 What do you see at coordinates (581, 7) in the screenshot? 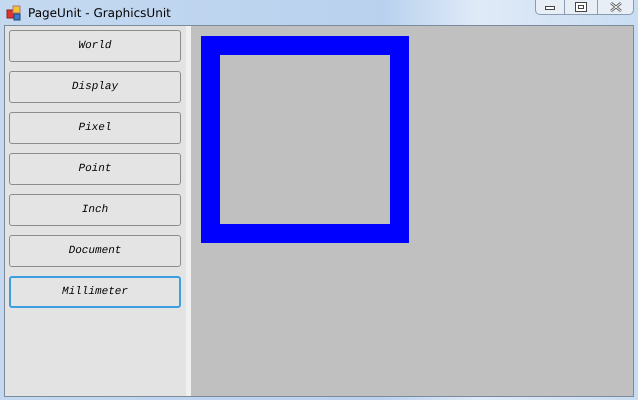
I see `maximize-icon` at bounding box center [581, 7].